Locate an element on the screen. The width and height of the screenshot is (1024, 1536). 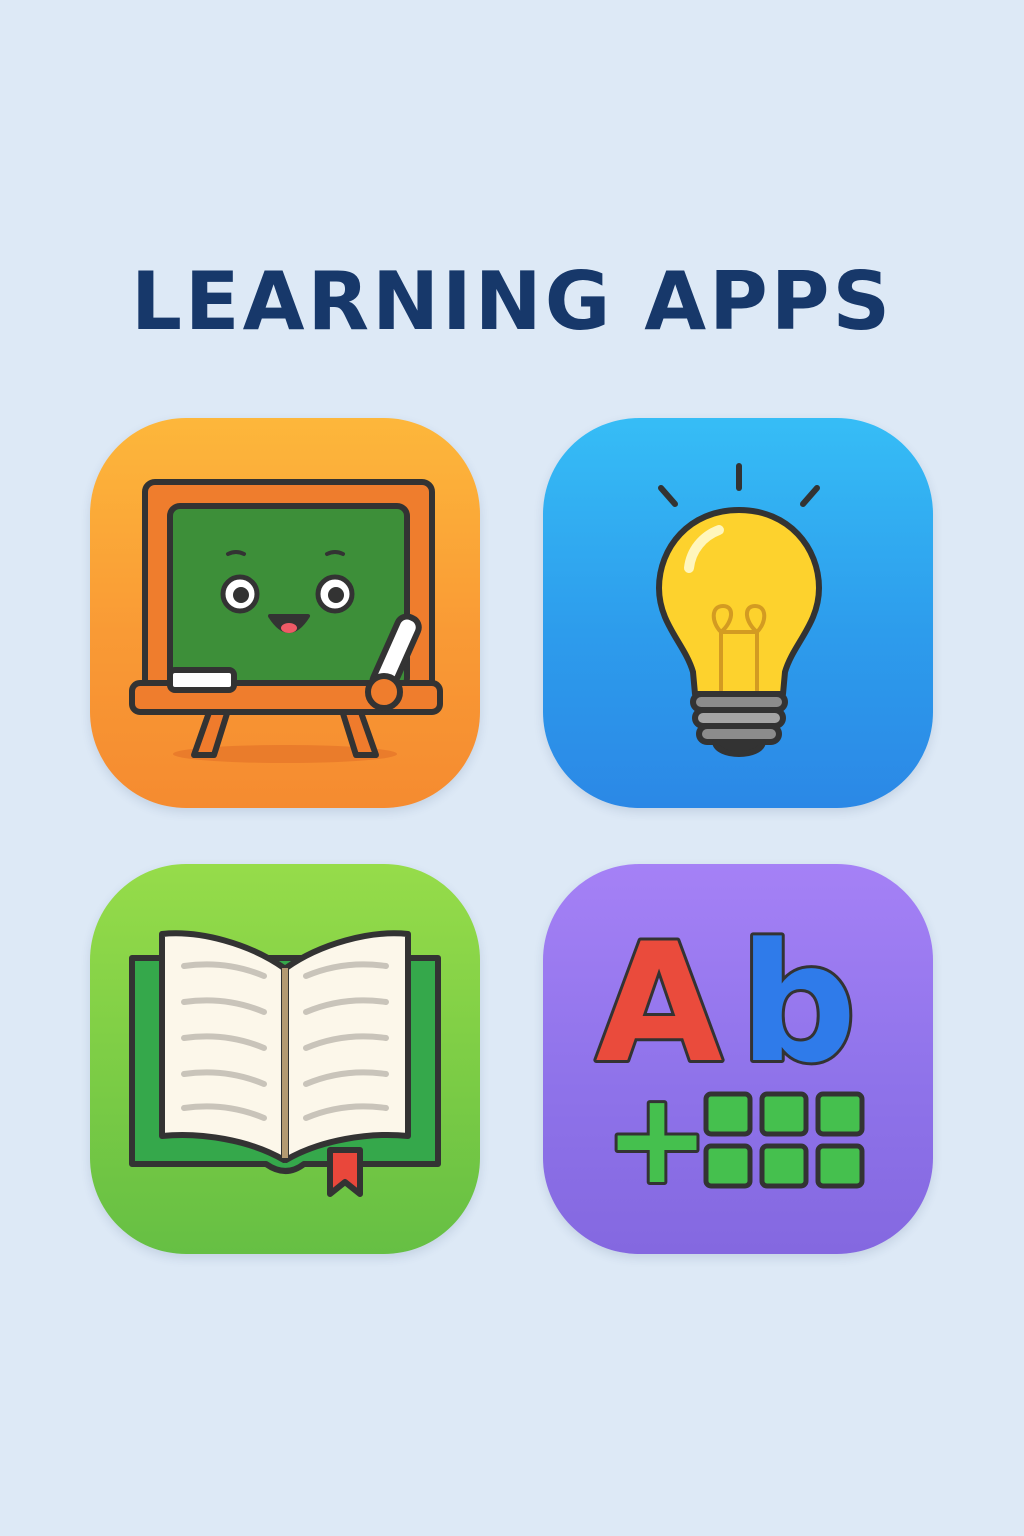
app-icon-alphabet-math: A b + is located at coordinates (738, 1059).